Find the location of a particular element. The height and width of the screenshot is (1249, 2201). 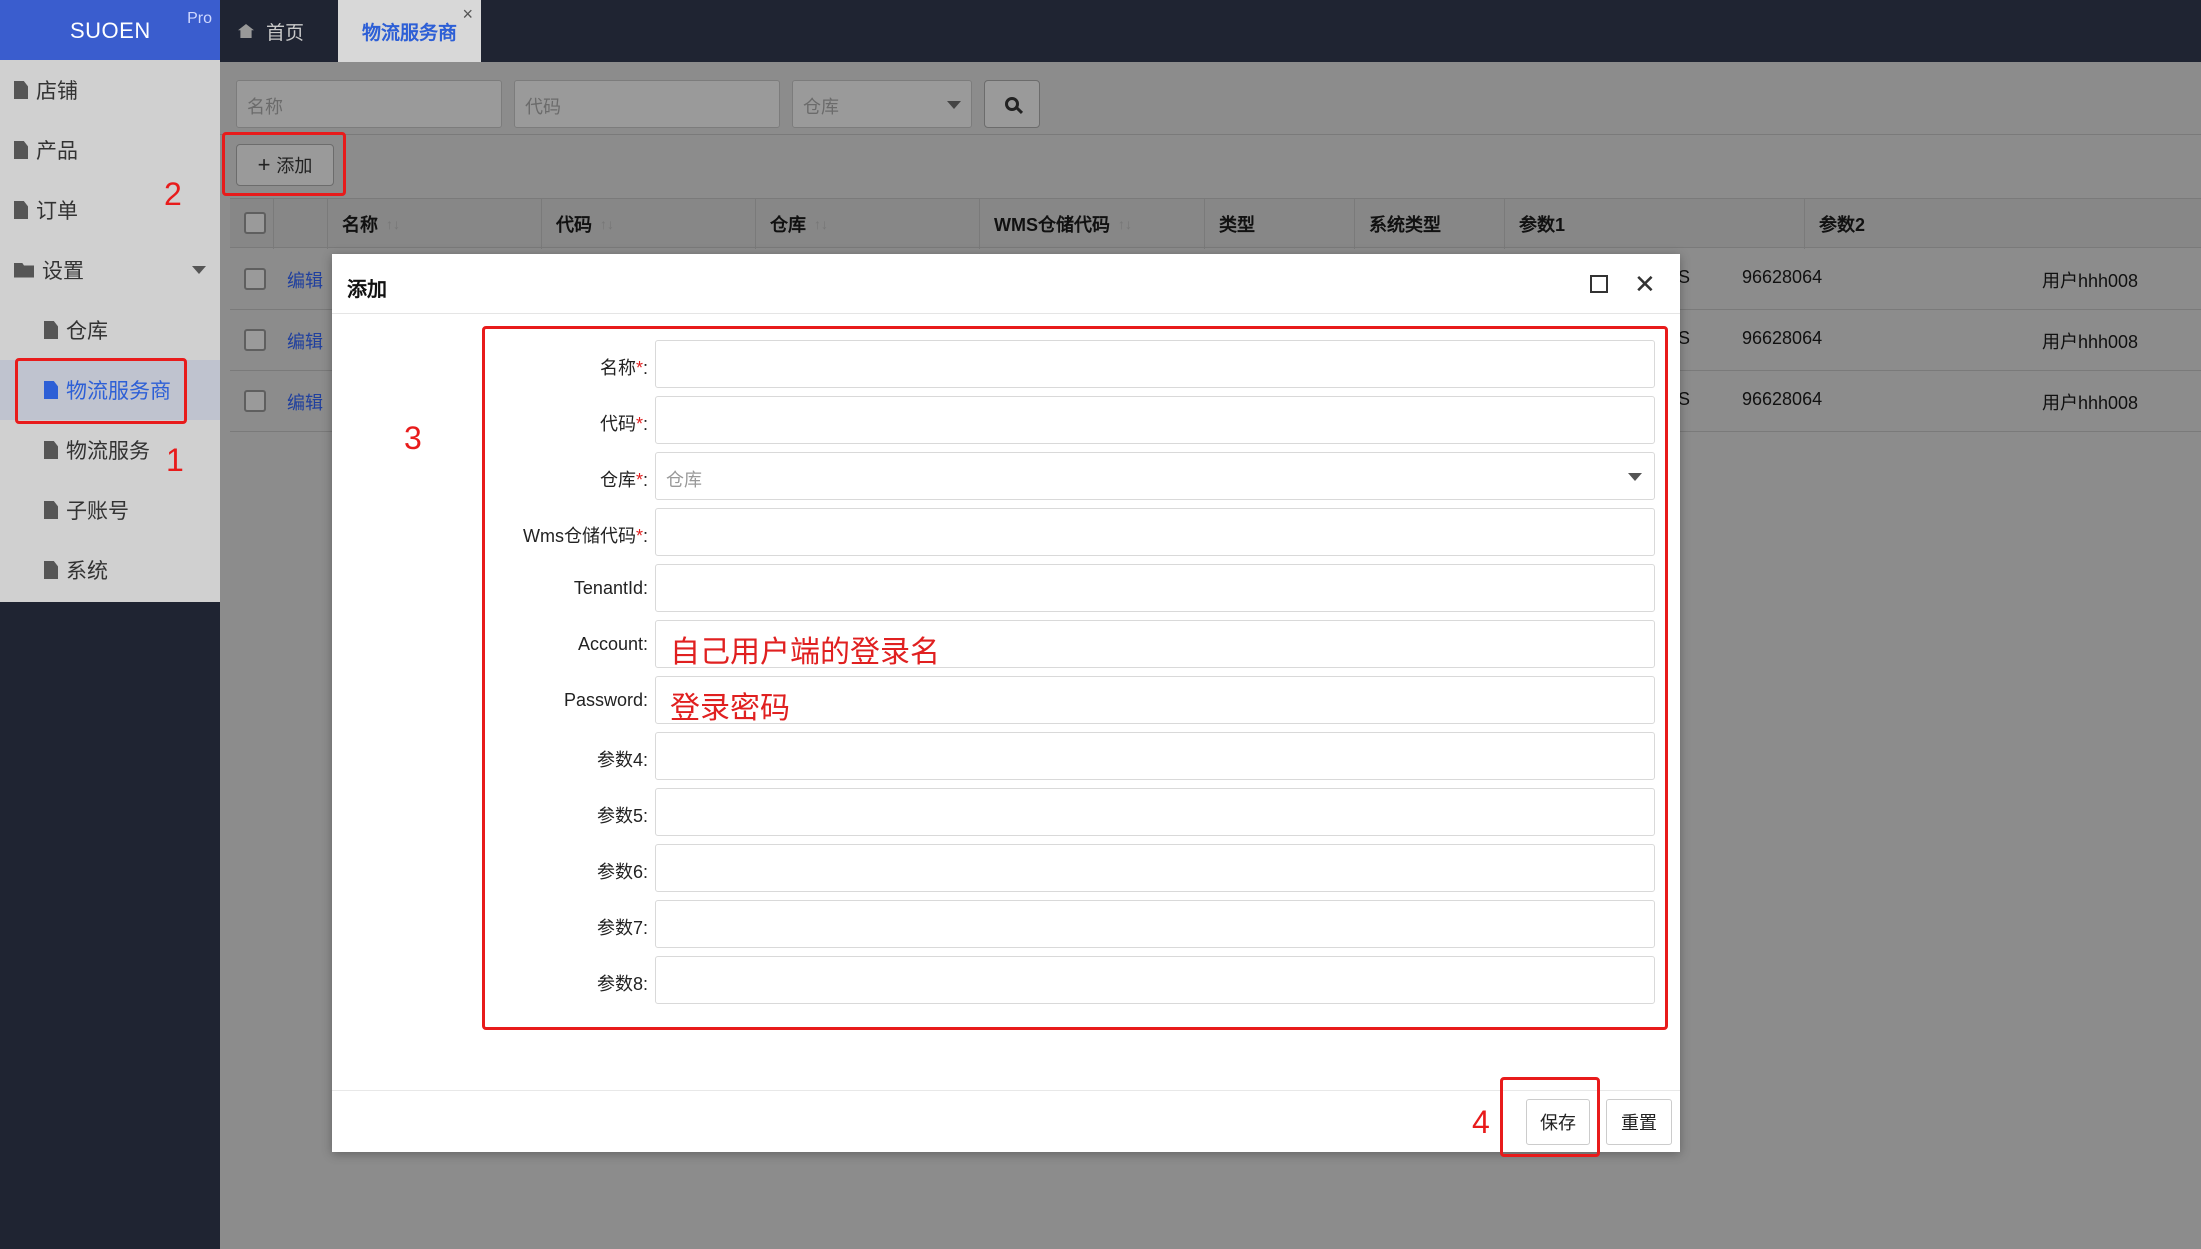

th-param1: 参数1 is located at coordinates (1654, 224).